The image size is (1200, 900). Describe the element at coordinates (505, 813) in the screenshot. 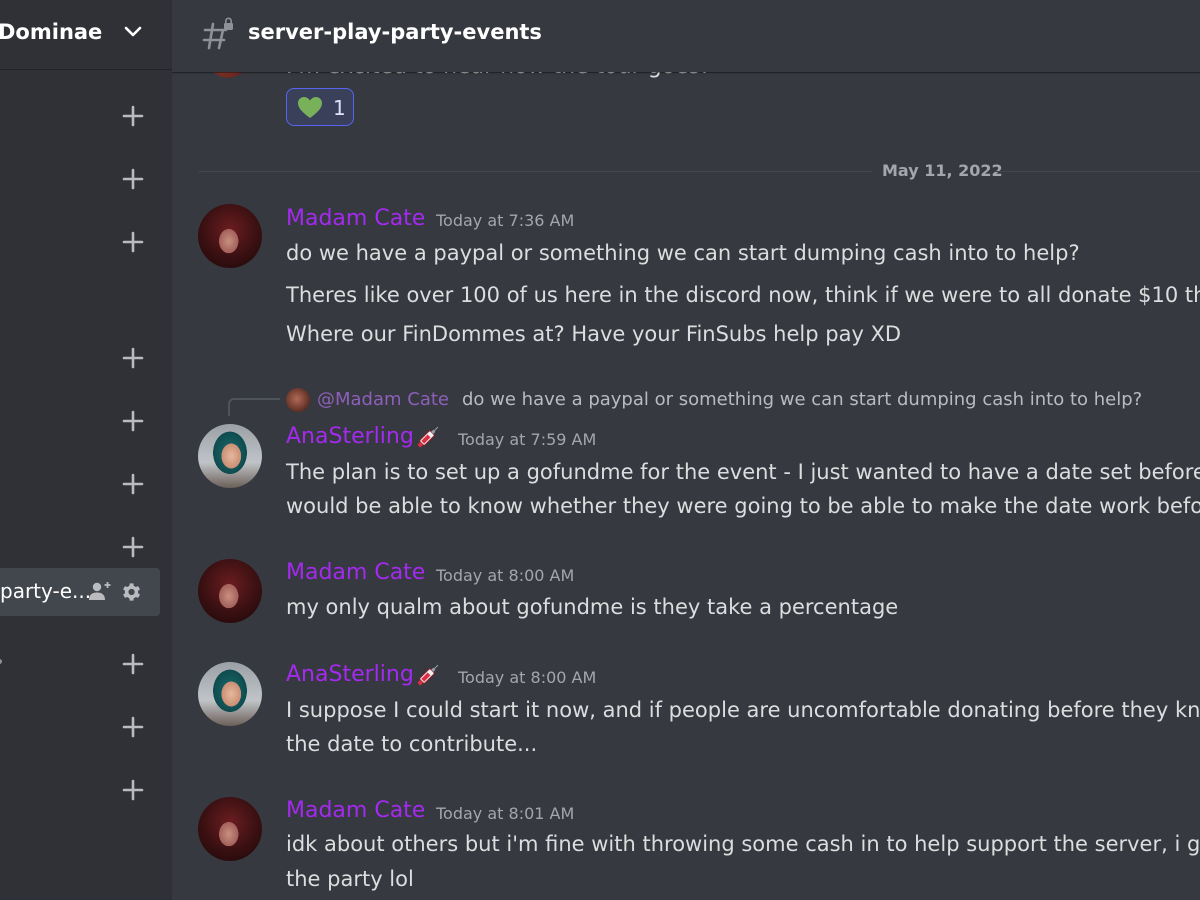

I see `message-timestamp: Today at 8:01 AM` at that location.